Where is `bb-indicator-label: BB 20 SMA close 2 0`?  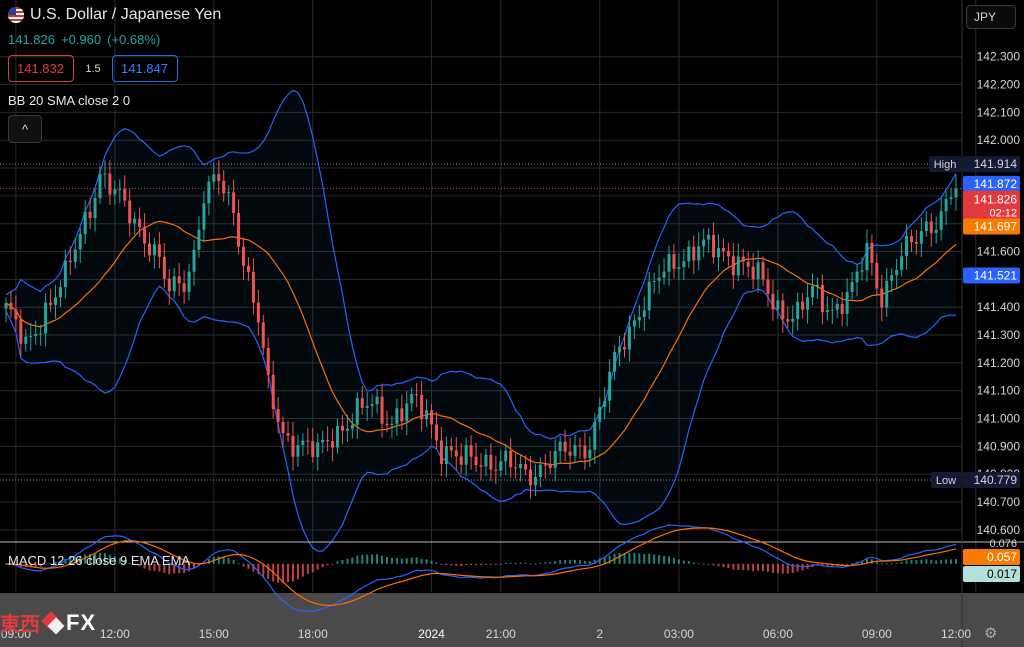 bb-indicator-label: BB 20 SMA close 2 0 is located at coordinates (69, 100).